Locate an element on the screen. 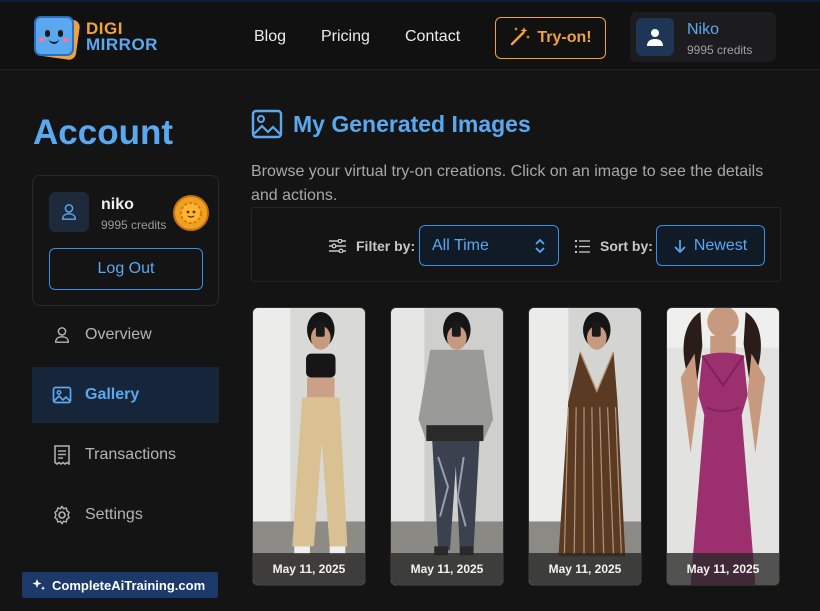 This screenshot has width=820, height=611. sort-button: Newest is located at coordinates (710, 245).